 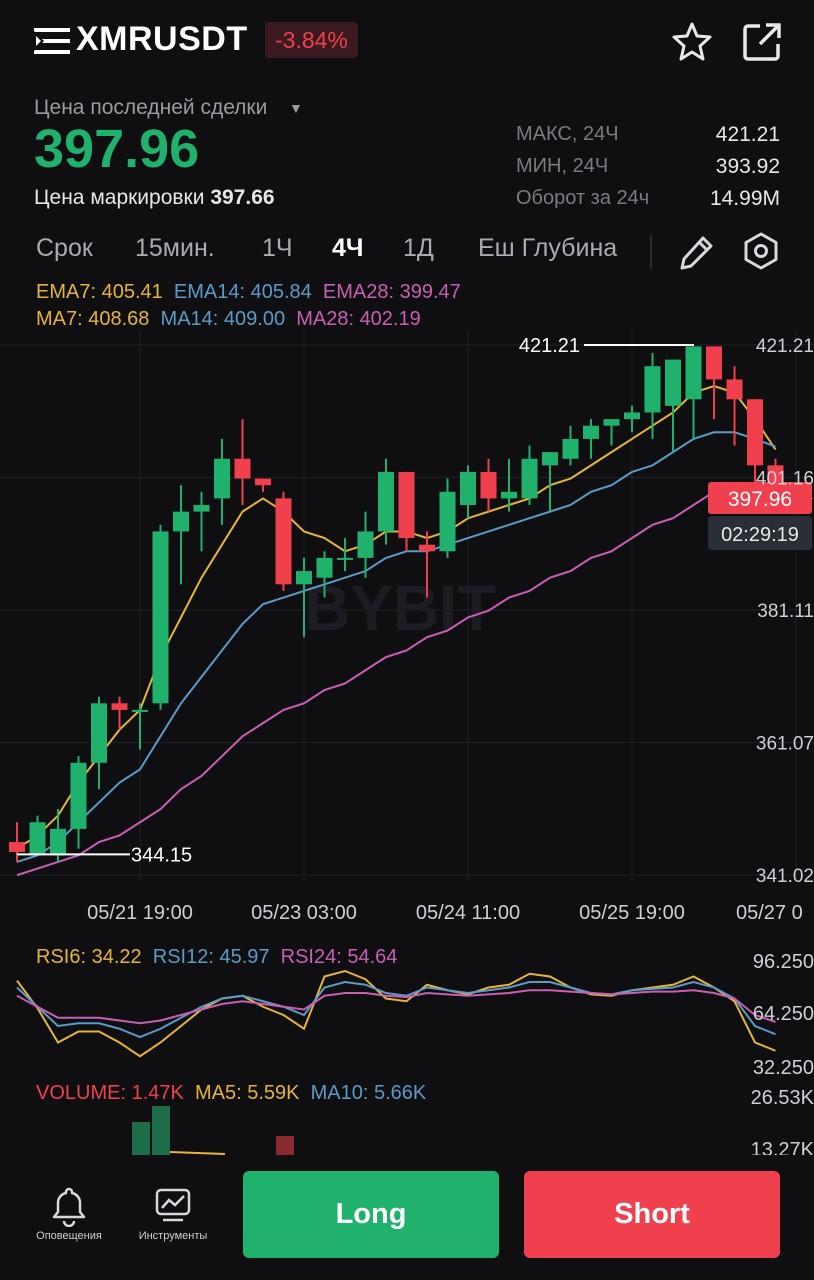 What do you see at coordinates (296, 108) in the screenshot?
I see `chevron-down-icon: ▼` at bounding box center [296, 108].